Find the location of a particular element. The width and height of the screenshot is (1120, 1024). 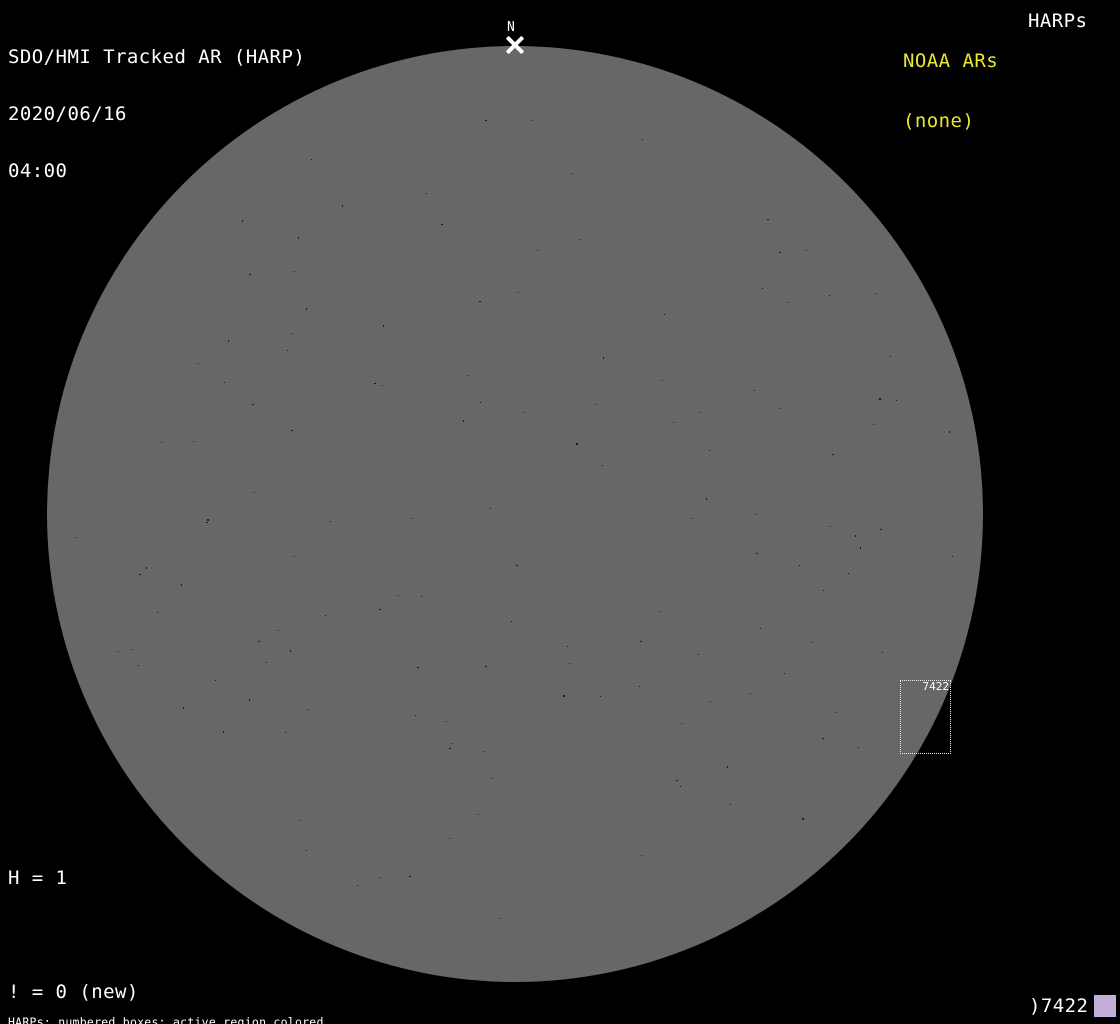

harp-color-swatch is located at coordinates (1105, 1006).